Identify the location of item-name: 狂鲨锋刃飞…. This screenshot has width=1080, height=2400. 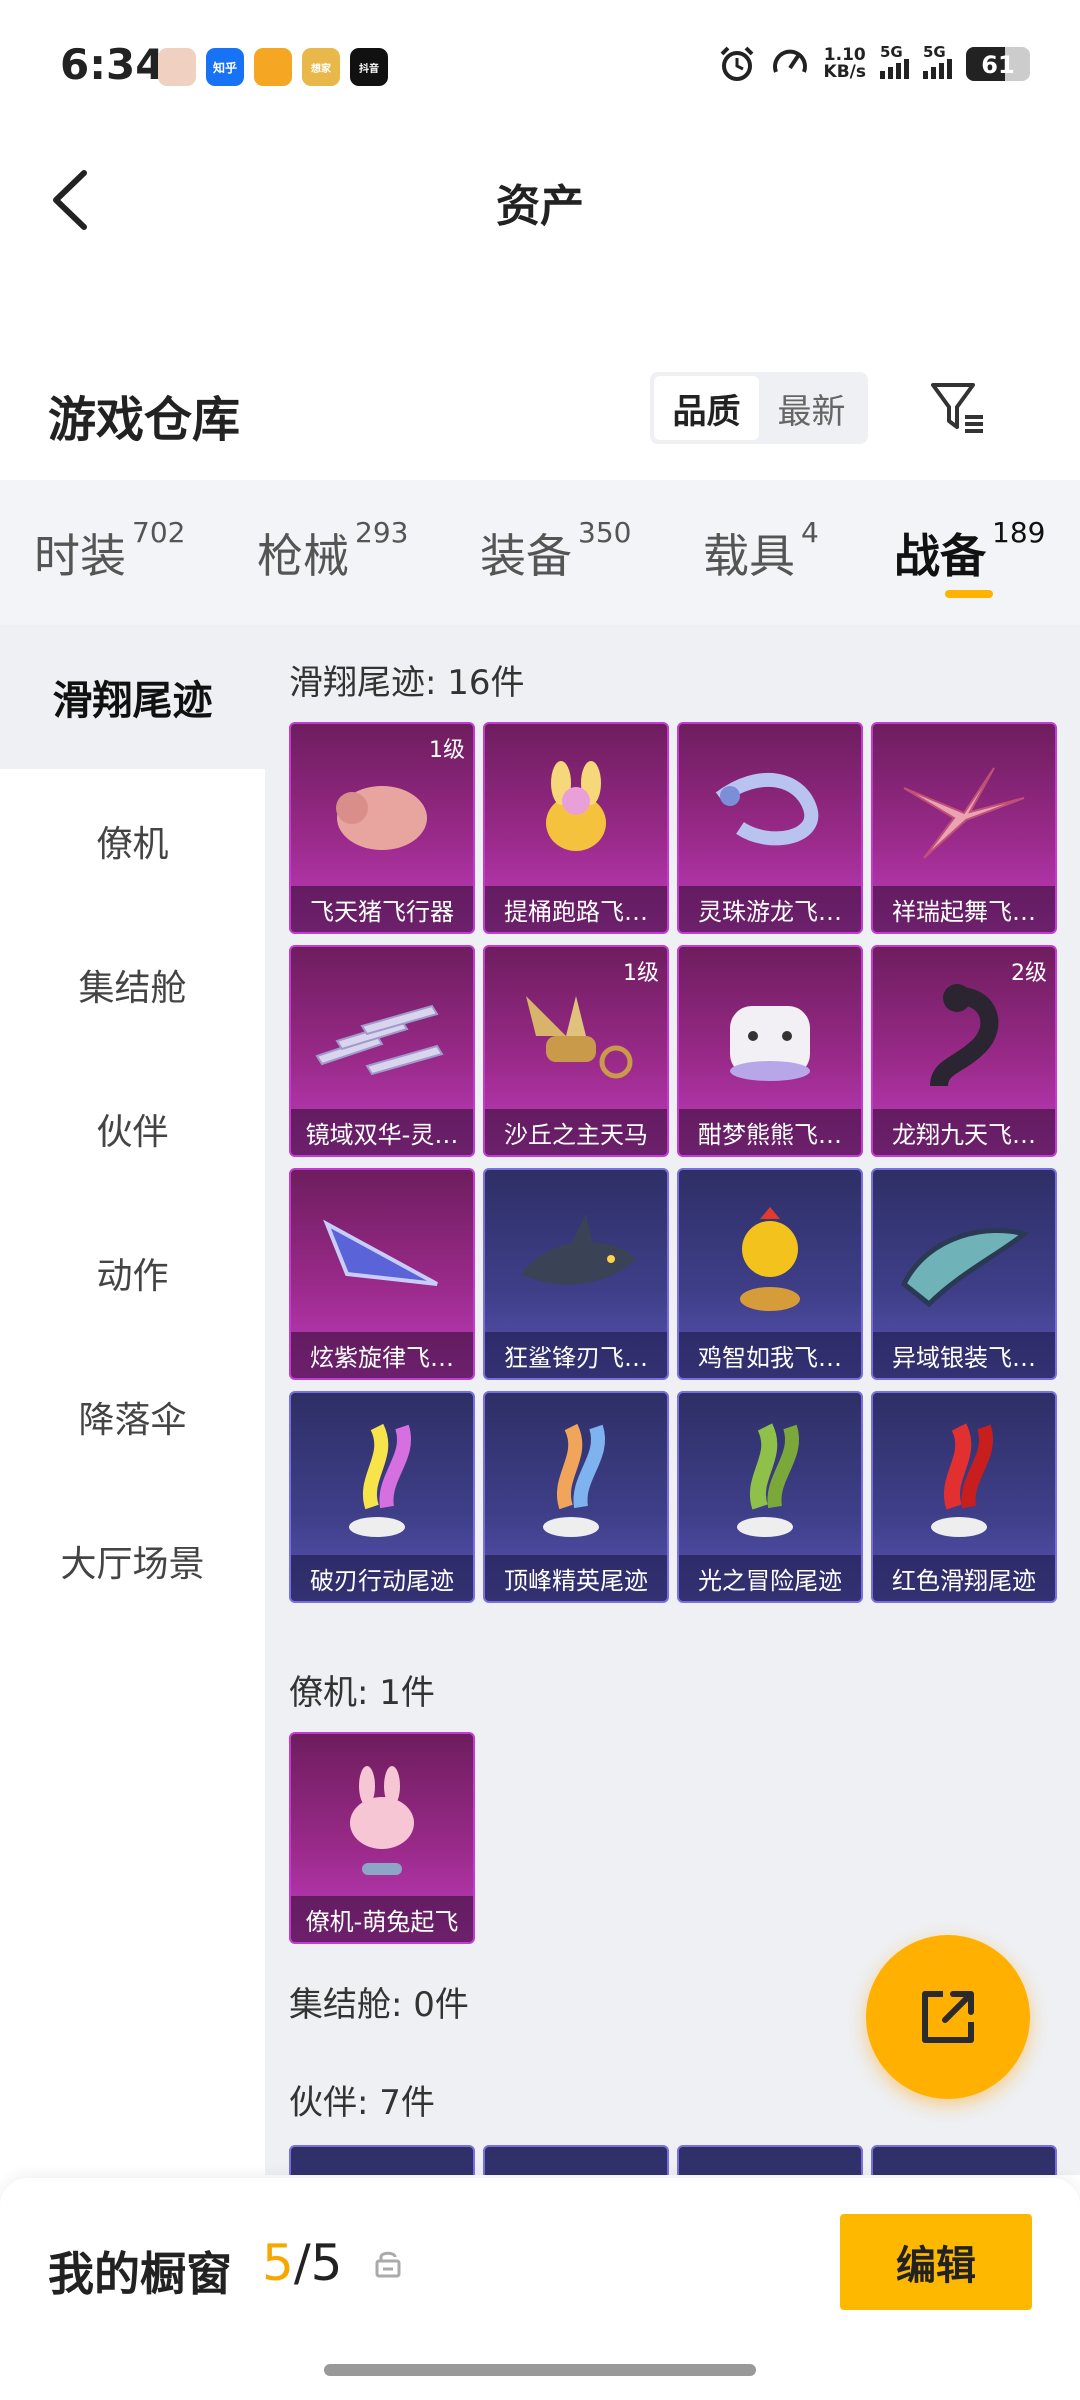
(576, 1355).